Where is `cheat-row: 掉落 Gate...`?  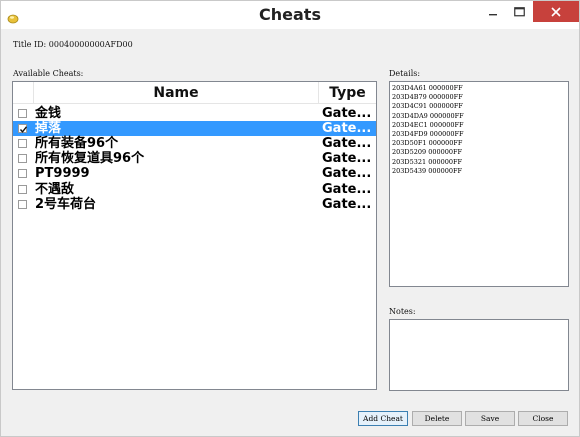
cheat-row: 掉落 Gate... is located at coordinates (194, 129).